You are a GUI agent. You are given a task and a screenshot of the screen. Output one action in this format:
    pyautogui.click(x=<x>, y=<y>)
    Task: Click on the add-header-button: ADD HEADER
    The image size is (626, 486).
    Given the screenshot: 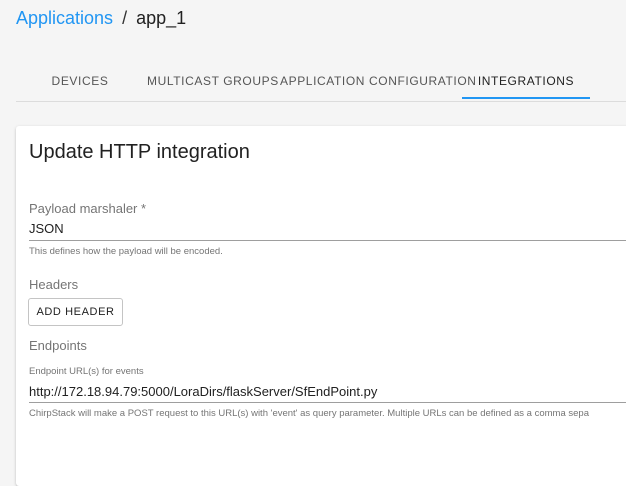 What is the action you would take?
    pyautogui.click(x=75, y=312)
    